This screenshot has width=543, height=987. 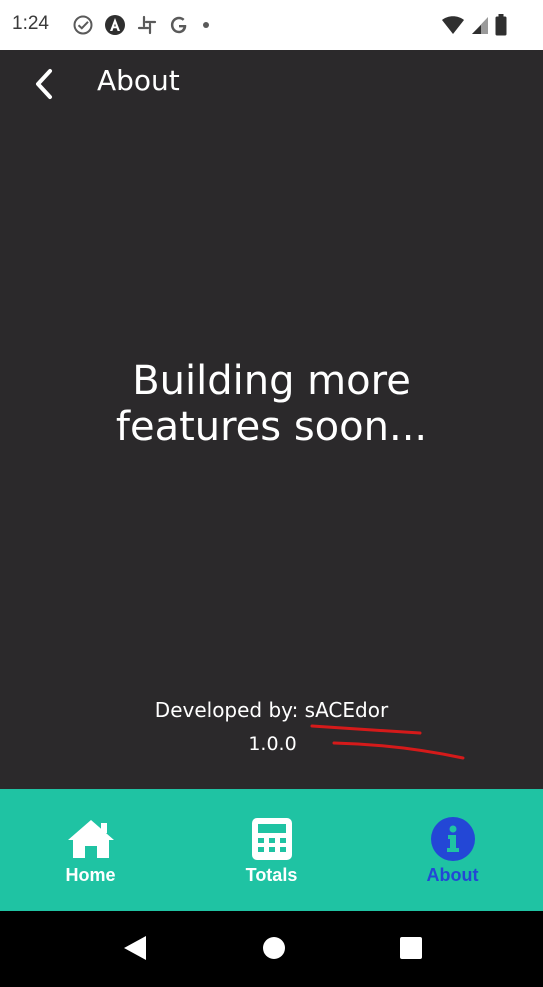 I want to click on status-bar: 1:24, so click(x=271, y=25).